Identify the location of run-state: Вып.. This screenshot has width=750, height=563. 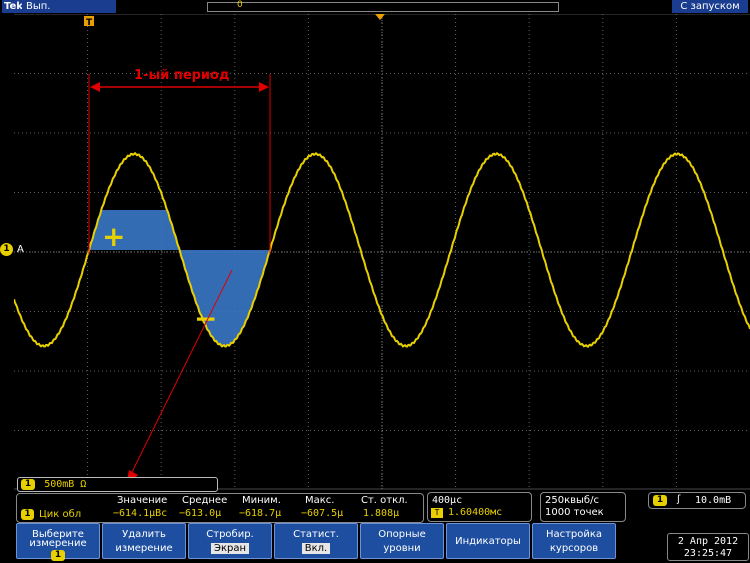
(69, 6).